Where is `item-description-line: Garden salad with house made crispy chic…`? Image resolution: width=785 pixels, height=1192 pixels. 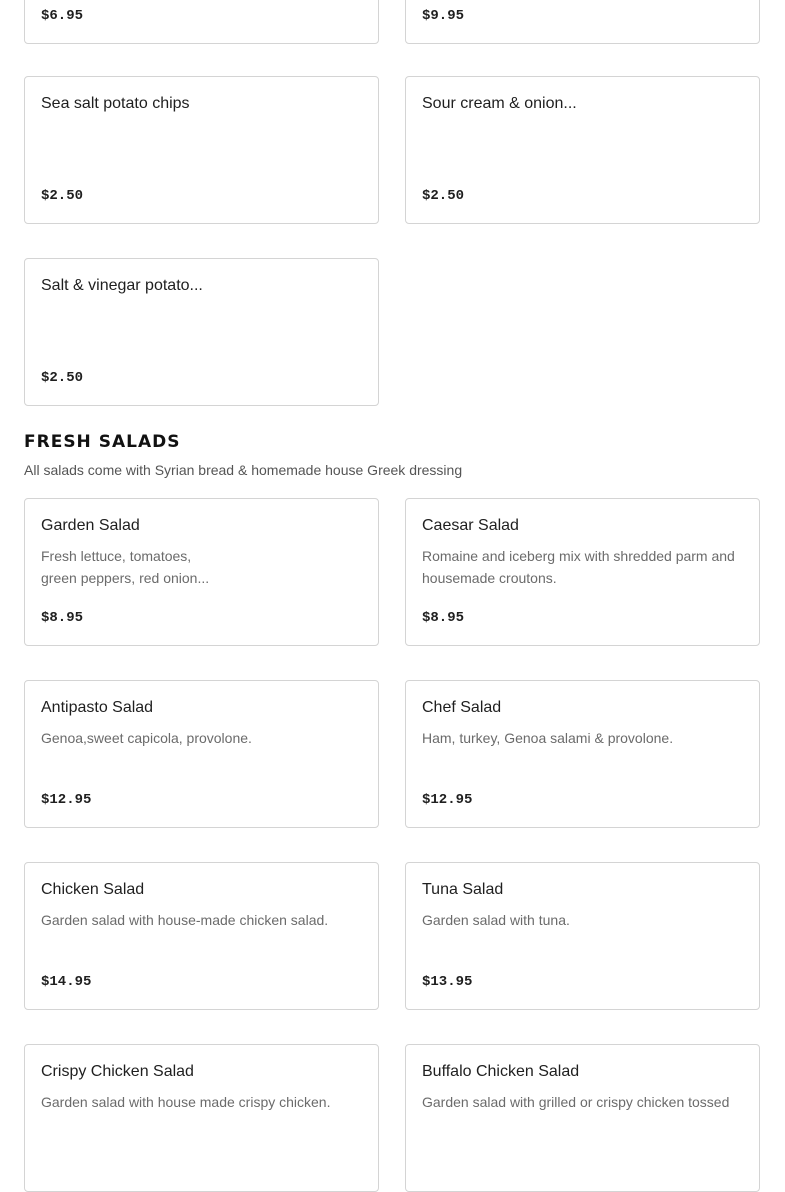
item-description-line: Garden salad with house made crispy chic… is located at coordinates (186, 1102).